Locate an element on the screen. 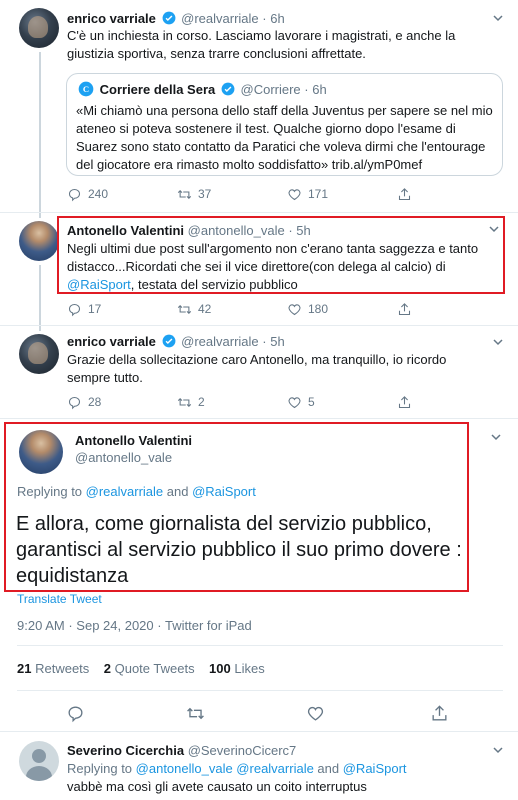 The width and height of the screenshot is (518, 800). mention-link: @antonello_vale @realvarriale is located at coordinates (225, 768).